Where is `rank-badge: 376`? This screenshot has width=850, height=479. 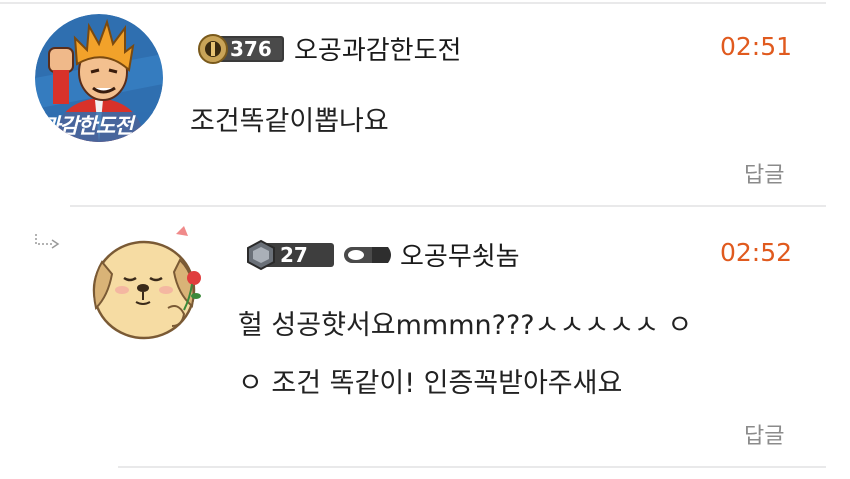 rank-badge: 376 is located at coordinates (242, 49).